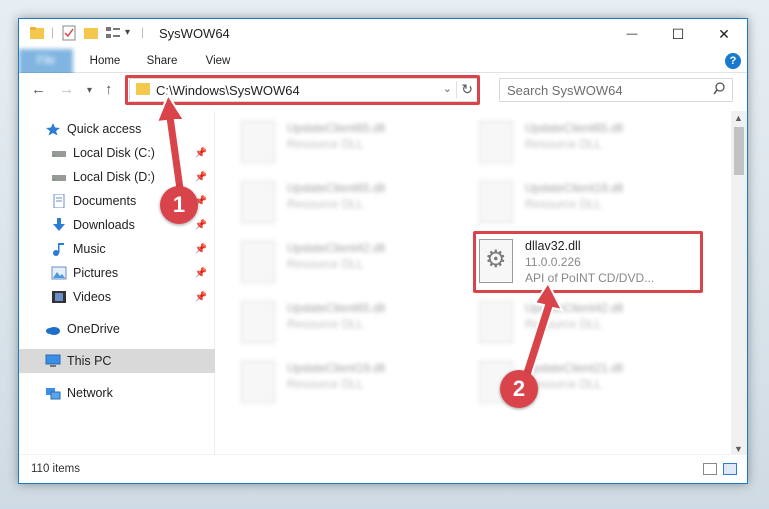 The image size is (769, 509). What do you see at coordinates (541, 331) in the screenshot?
I see `arrow-2-icon` at bounding box center [541, 331].